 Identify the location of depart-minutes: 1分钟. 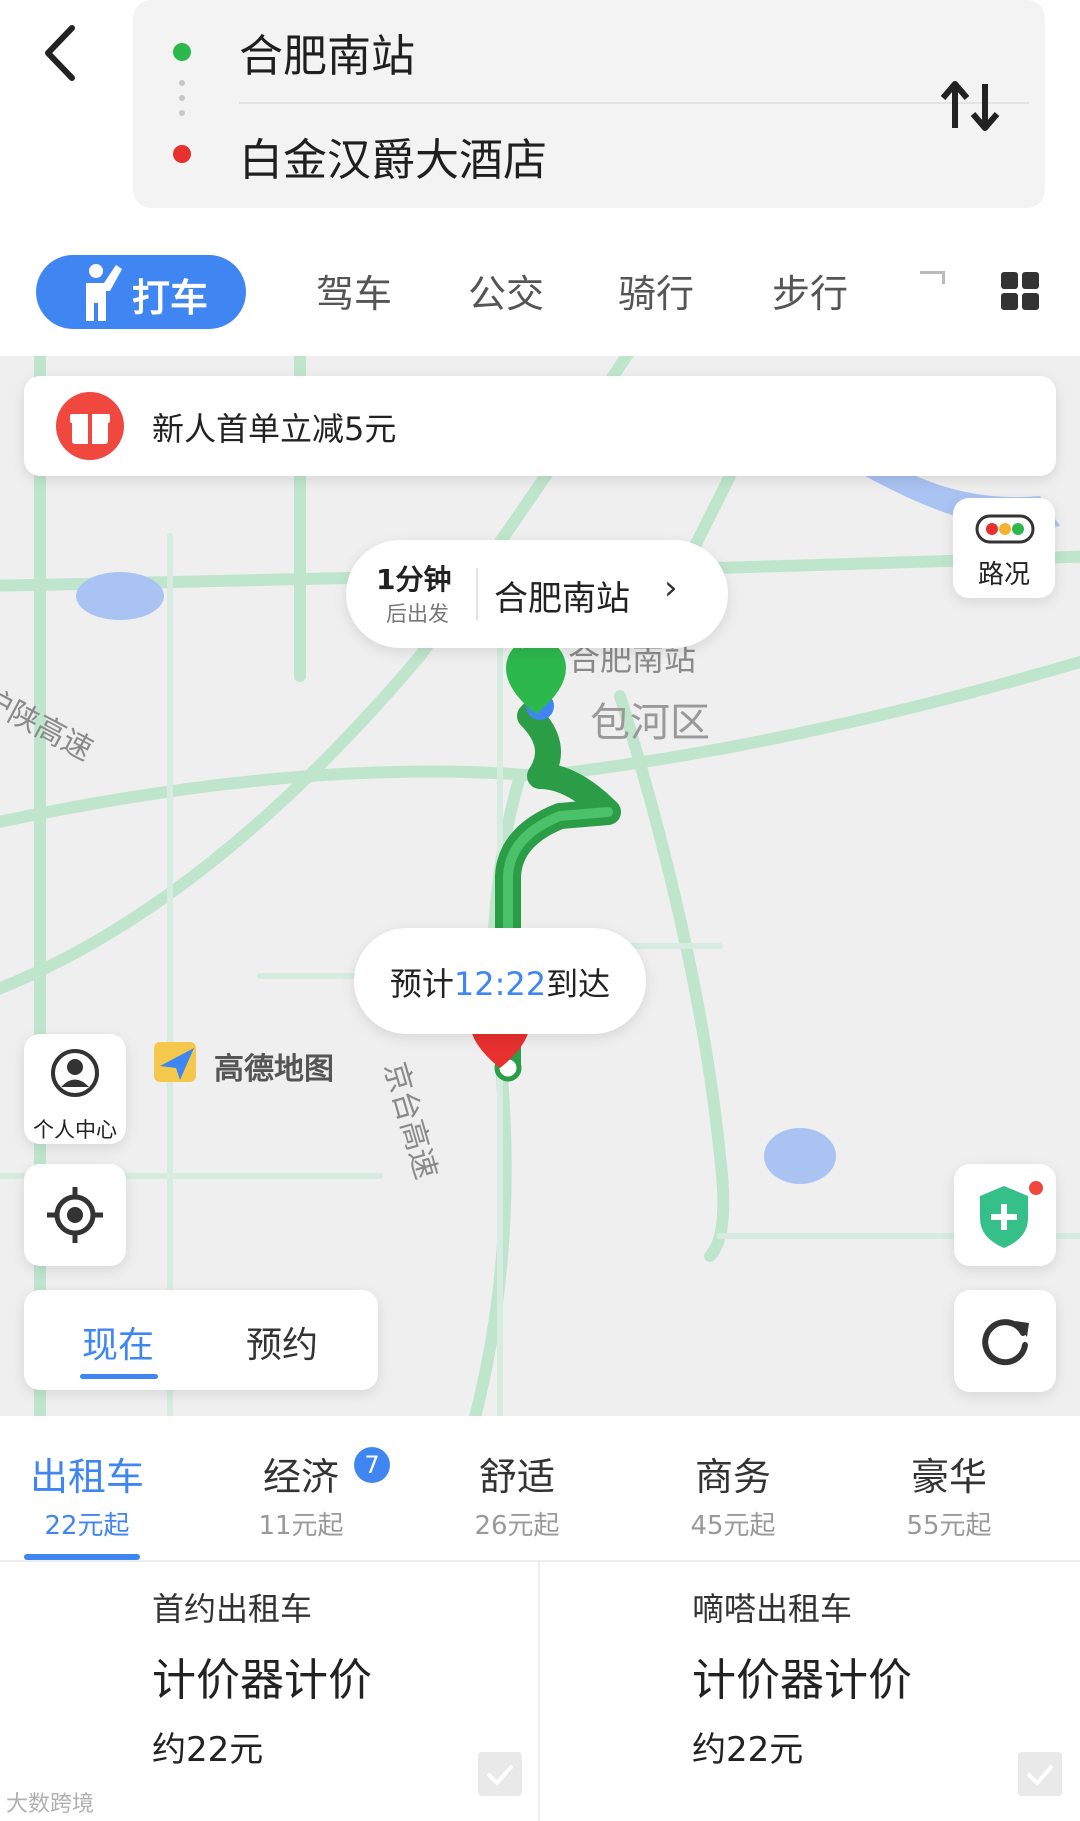
(414, 579).